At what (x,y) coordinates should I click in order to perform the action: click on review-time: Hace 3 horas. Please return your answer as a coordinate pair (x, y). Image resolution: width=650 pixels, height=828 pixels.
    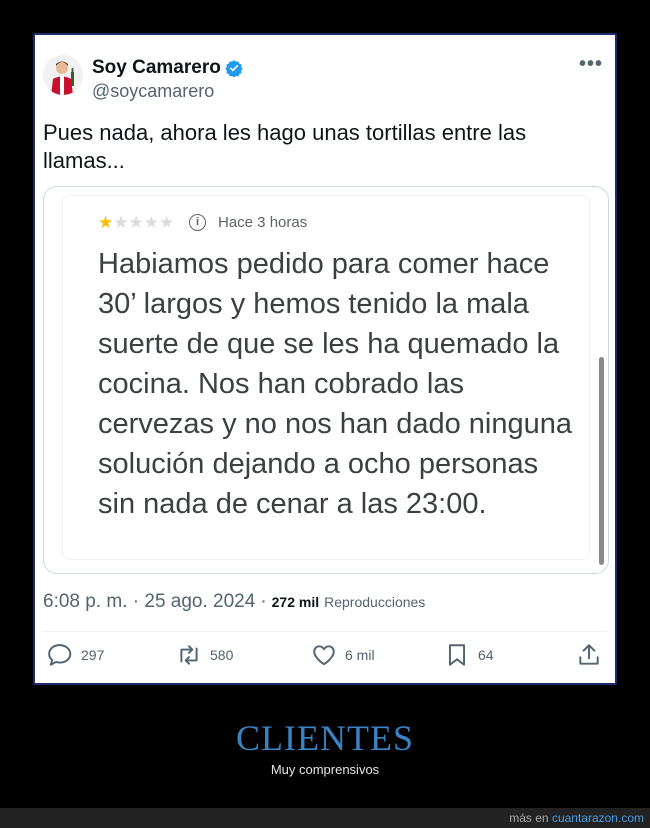
    Looking at the image, I should click on (263, 222).